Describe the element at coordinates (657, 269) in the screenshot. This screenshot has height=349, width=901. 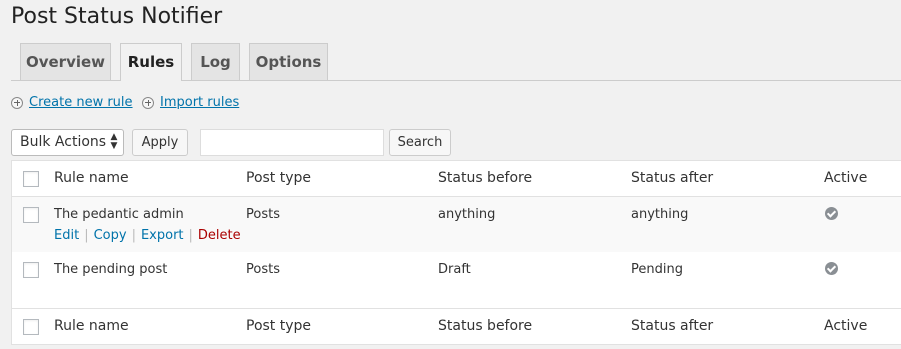
I see `status-after: Pending` at that location.